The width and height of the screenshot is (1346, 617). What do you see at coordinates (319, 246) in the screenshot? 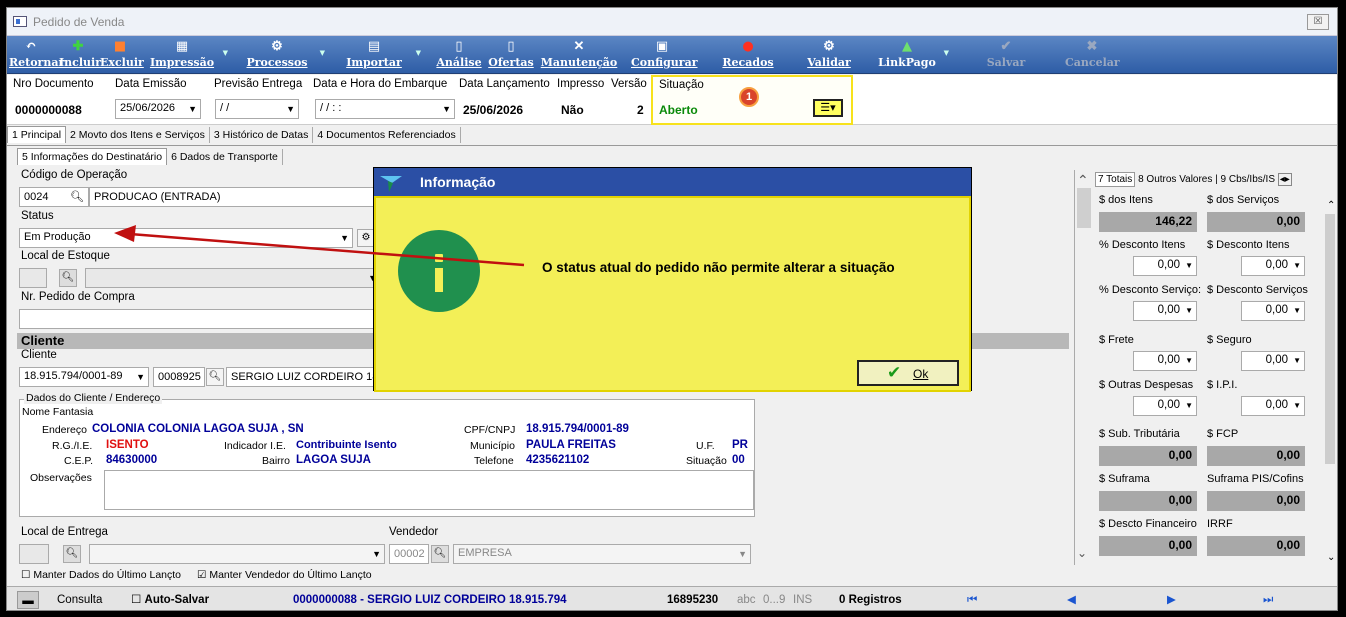
I see `annotation-arrow` at bounding box center [319, 246].